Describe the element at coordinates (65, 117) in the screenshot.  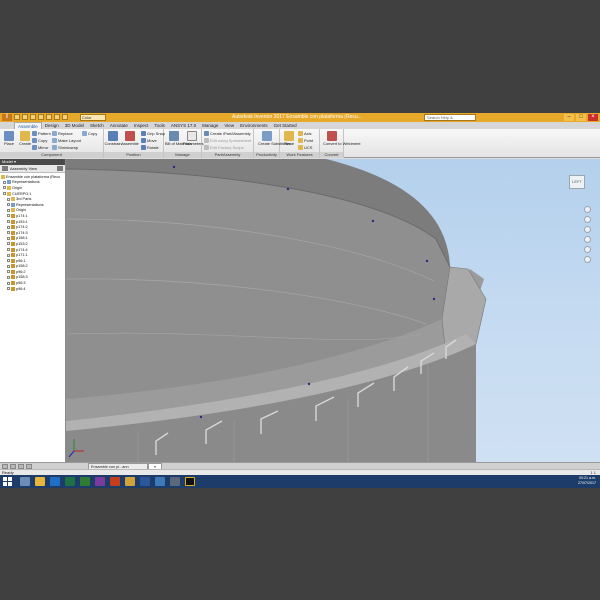
I see `update-icon` at that location.